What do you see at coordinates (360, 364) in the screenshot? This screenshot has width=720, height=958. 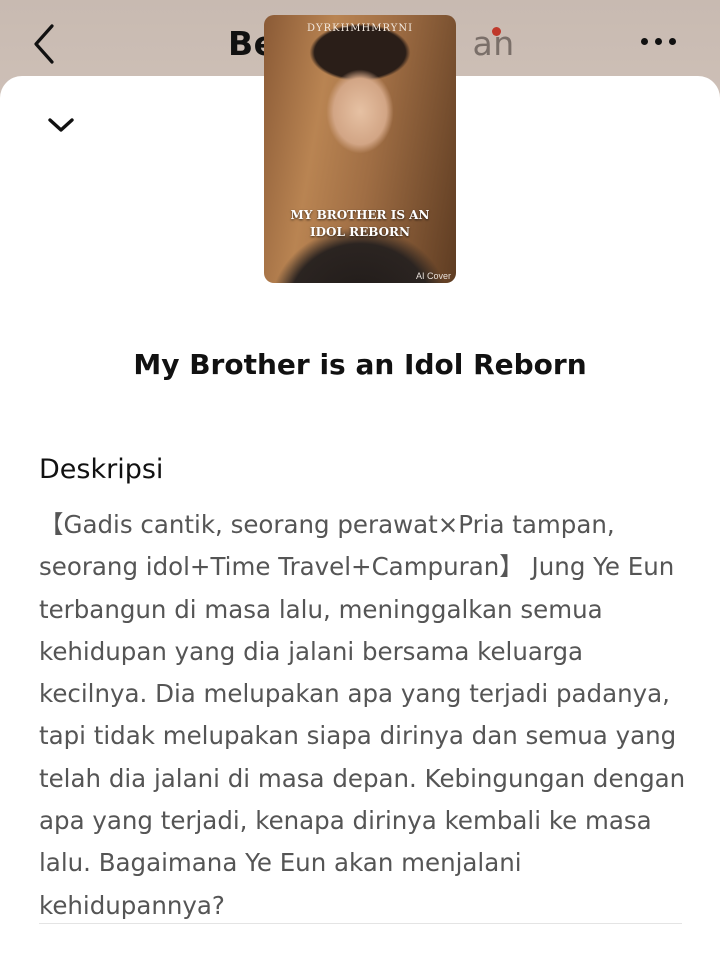 I see `book-title: My Brother is an Idol Reborn` at bounding box center [360, 364].